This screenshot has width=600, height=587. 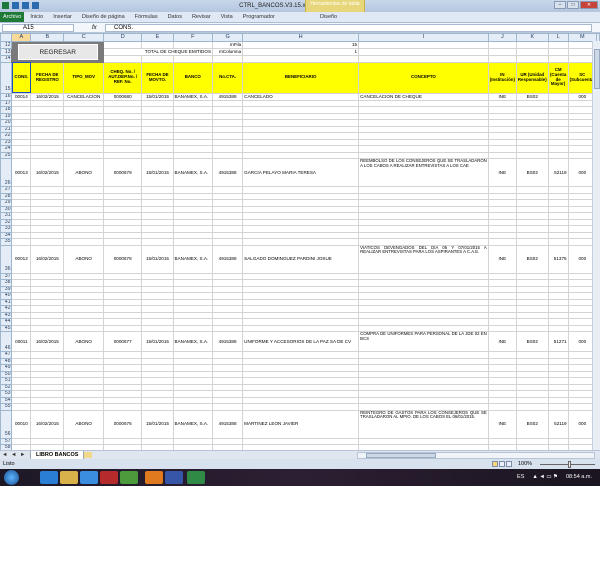 I want to click on name-box: A15, so click(x=38, y=28).